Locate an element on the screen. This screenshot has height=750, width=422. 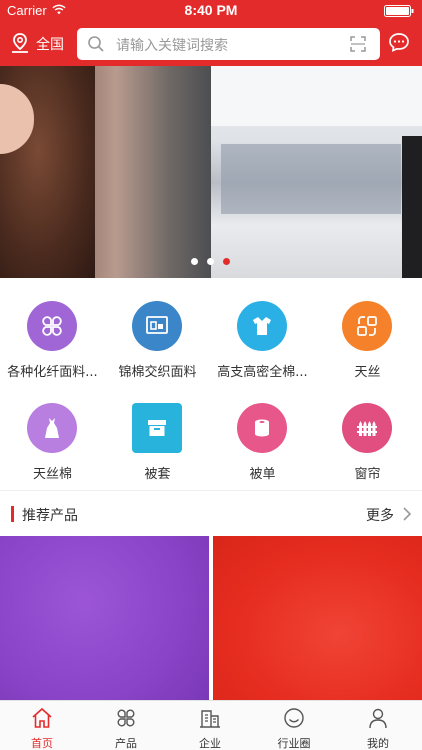
section-accent-bar is located at coordinates (12, 514).